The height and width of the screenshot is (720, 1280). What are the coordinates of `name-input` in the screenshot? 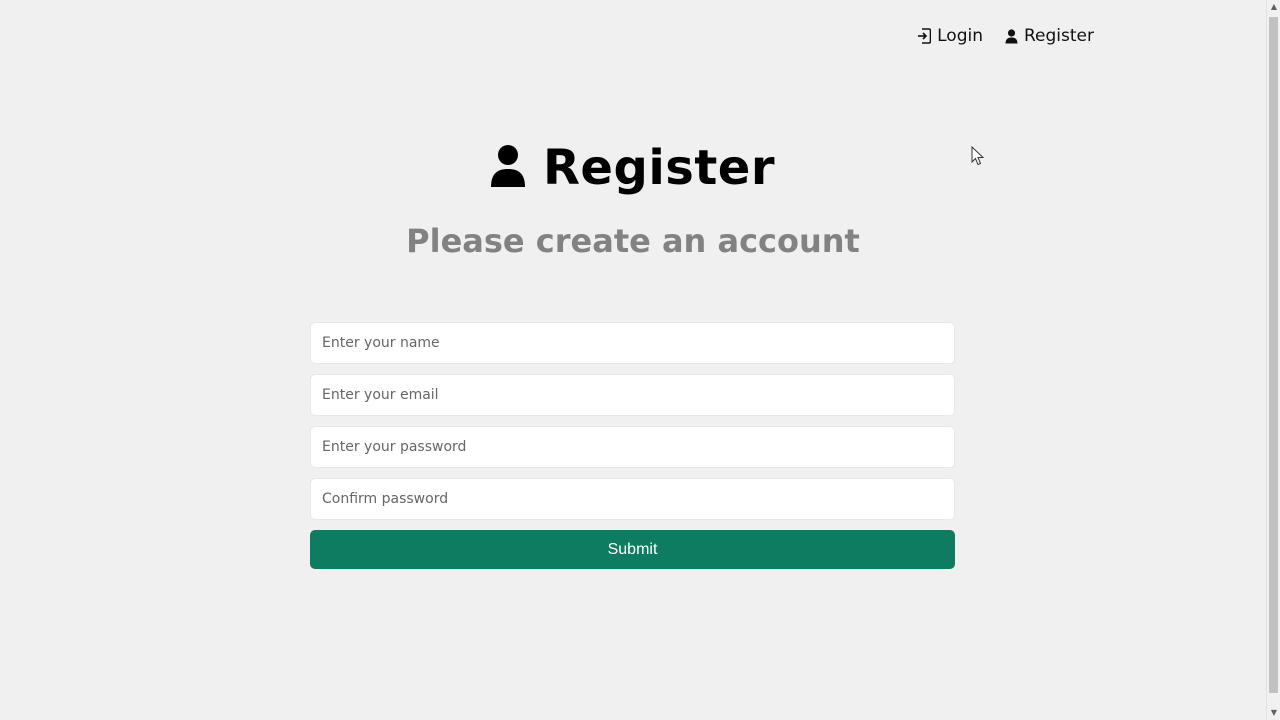 It's located at (632, 343).